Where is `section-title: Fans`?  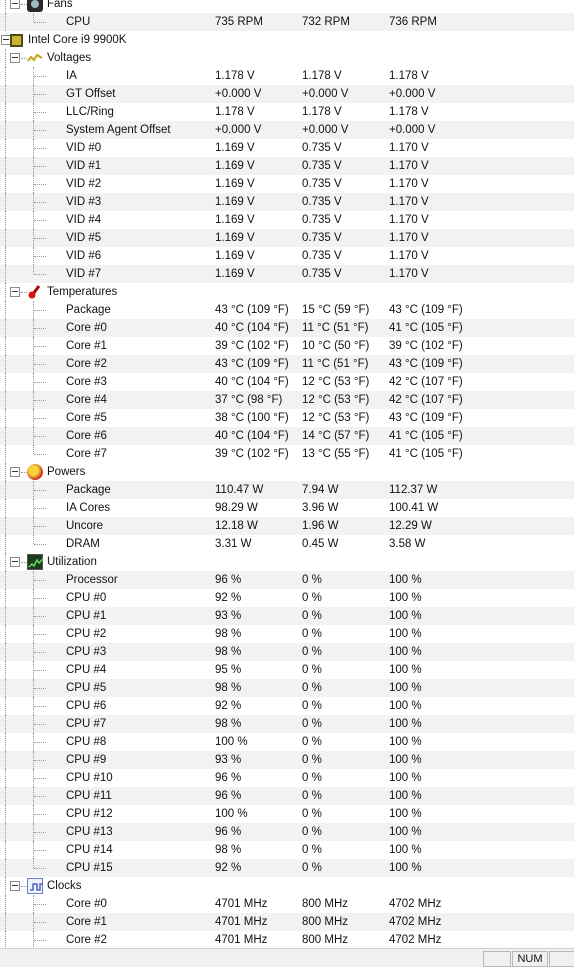
section-title: Fans is located at coordinates (60, 5).